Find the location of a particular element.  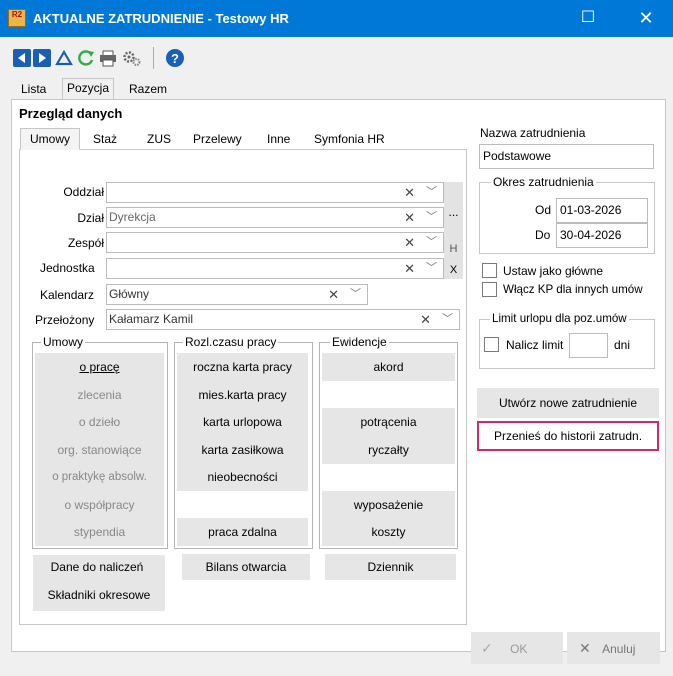

oddzial-label: Oddział is located at coordinates (83, 192).